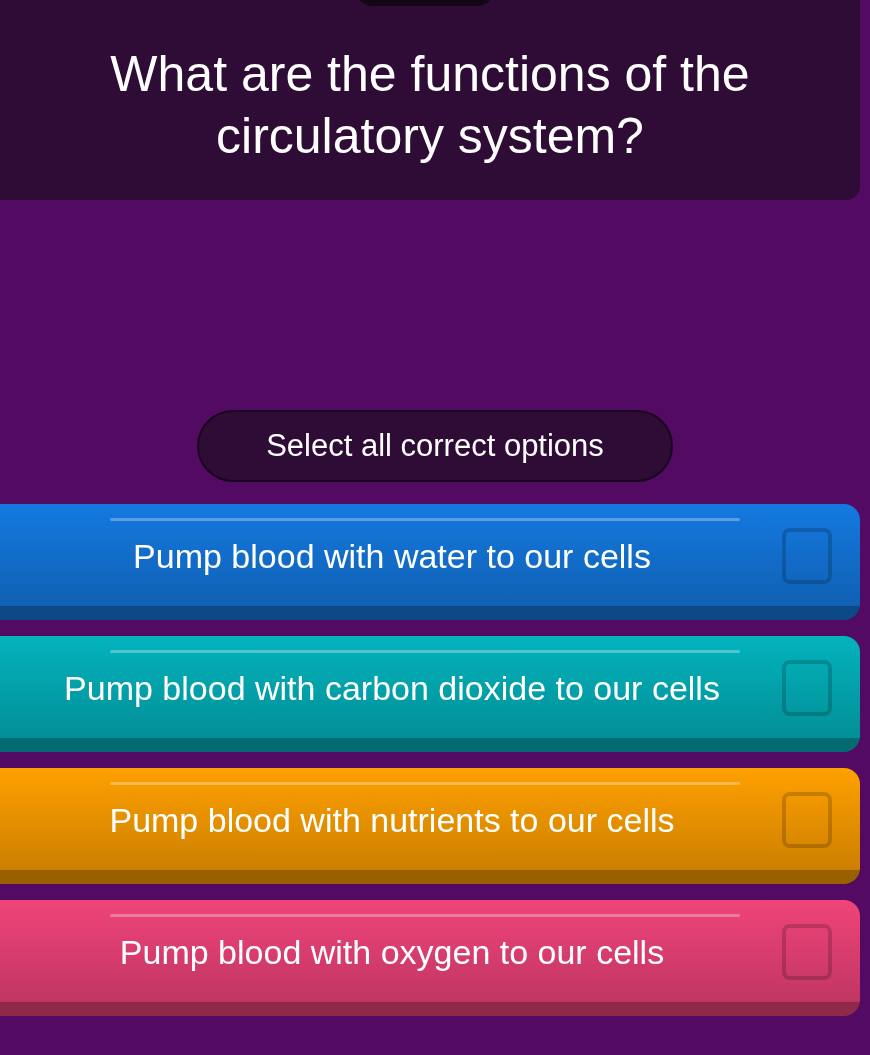 This screenshot has height=1055, width=870. What do you see at coordinates (430, 105) in the screenshot?
I see `question-text: What are the functions of the circulatory system?` at bounding box center [430, 105].